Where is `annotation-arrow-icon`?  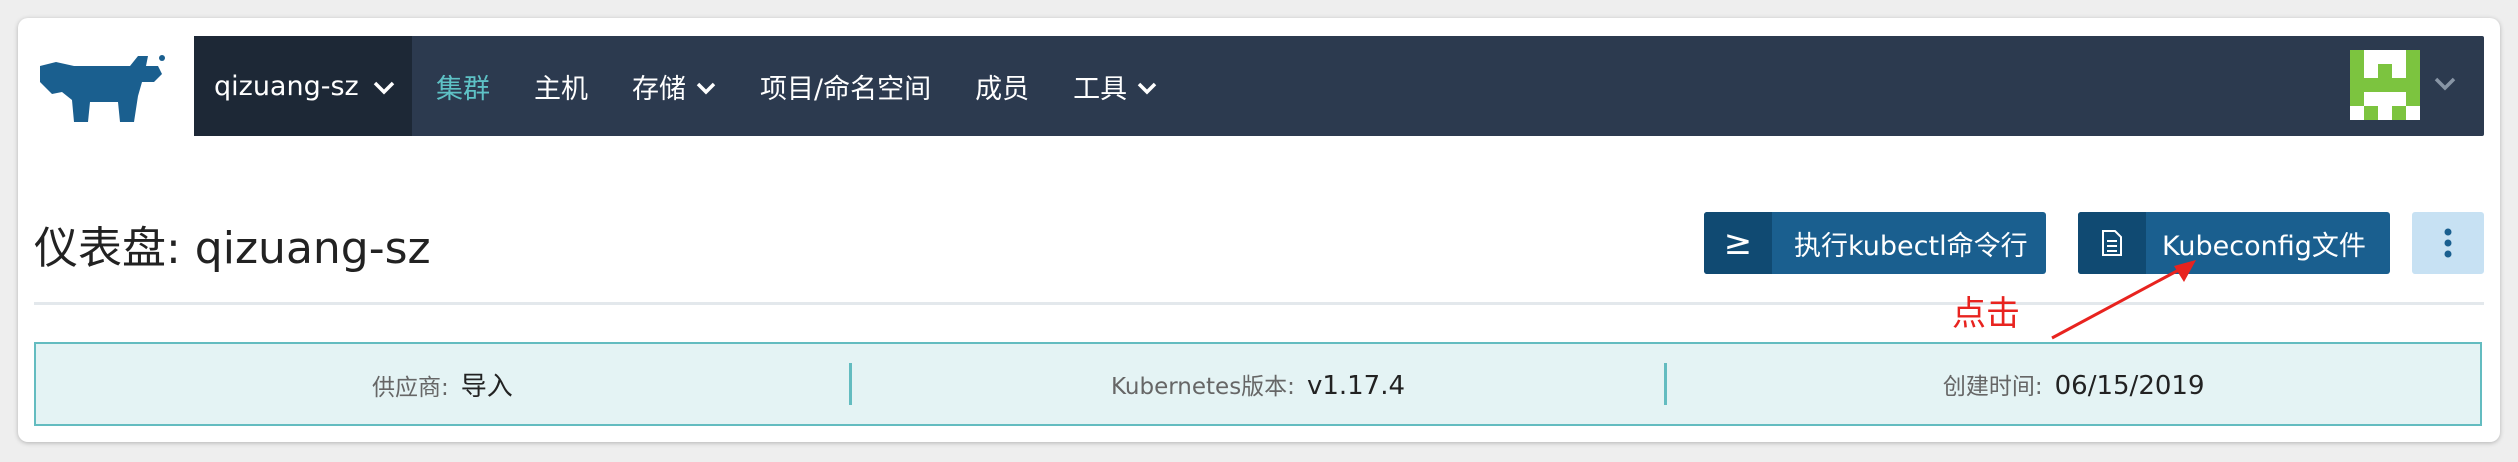
annotation-arrow-icon is located at coordinates (2123, 300).